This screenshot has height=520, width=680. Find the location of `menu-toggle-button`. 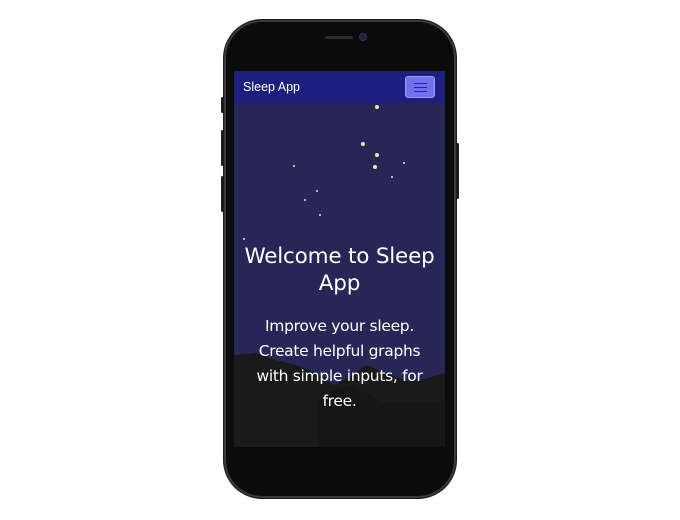

menu-toggle-button is located at coordinates (420, 87).